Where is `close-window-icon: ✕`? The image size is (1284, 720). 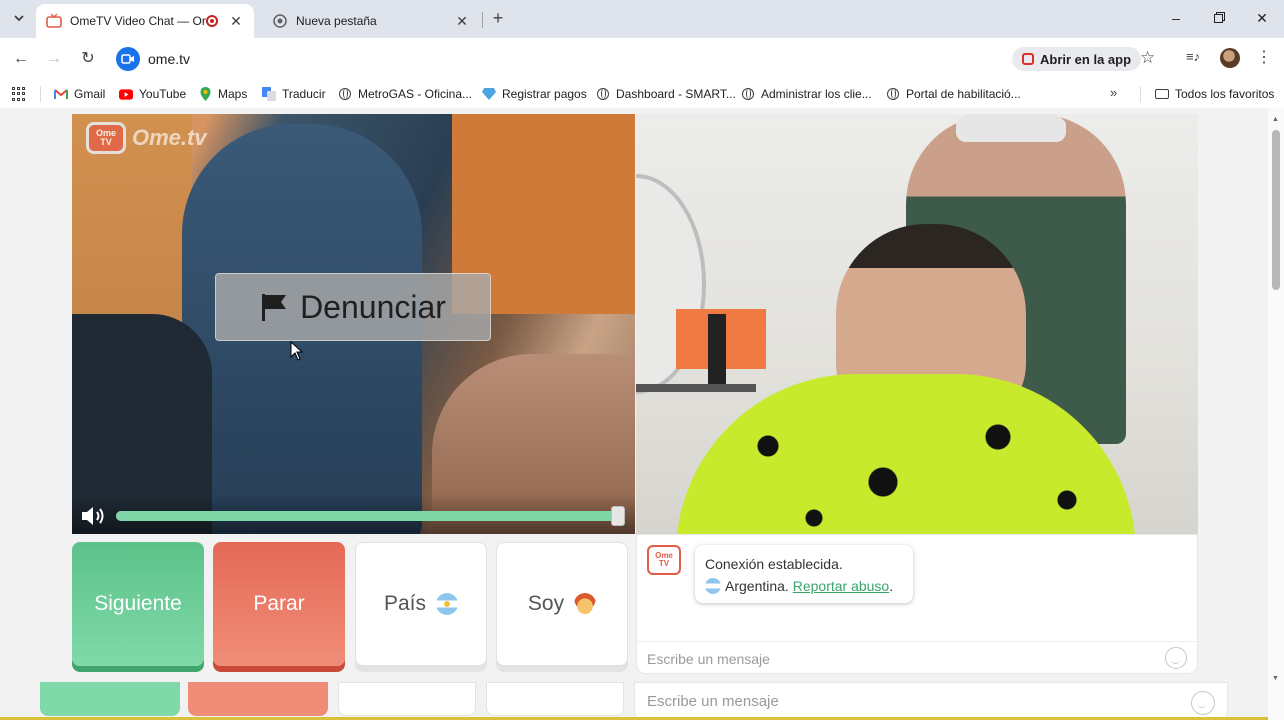
close-window-icon: ✕ is located at coordinates (1262, 18).